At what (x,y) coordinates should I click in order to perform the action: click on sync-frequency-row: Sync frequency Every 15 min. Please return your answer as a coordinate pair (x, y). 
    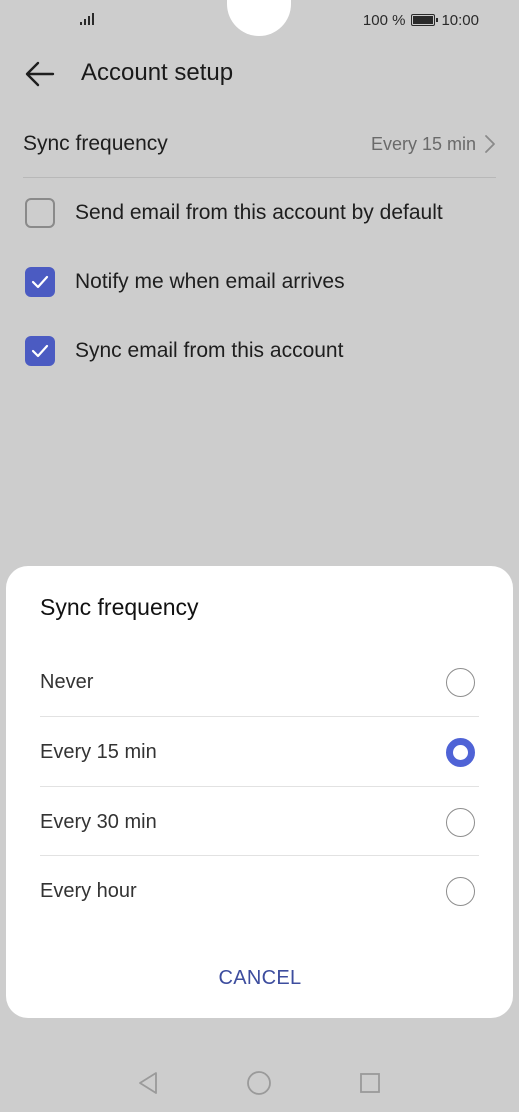
    Looking at the image, I should click on (259, 144).